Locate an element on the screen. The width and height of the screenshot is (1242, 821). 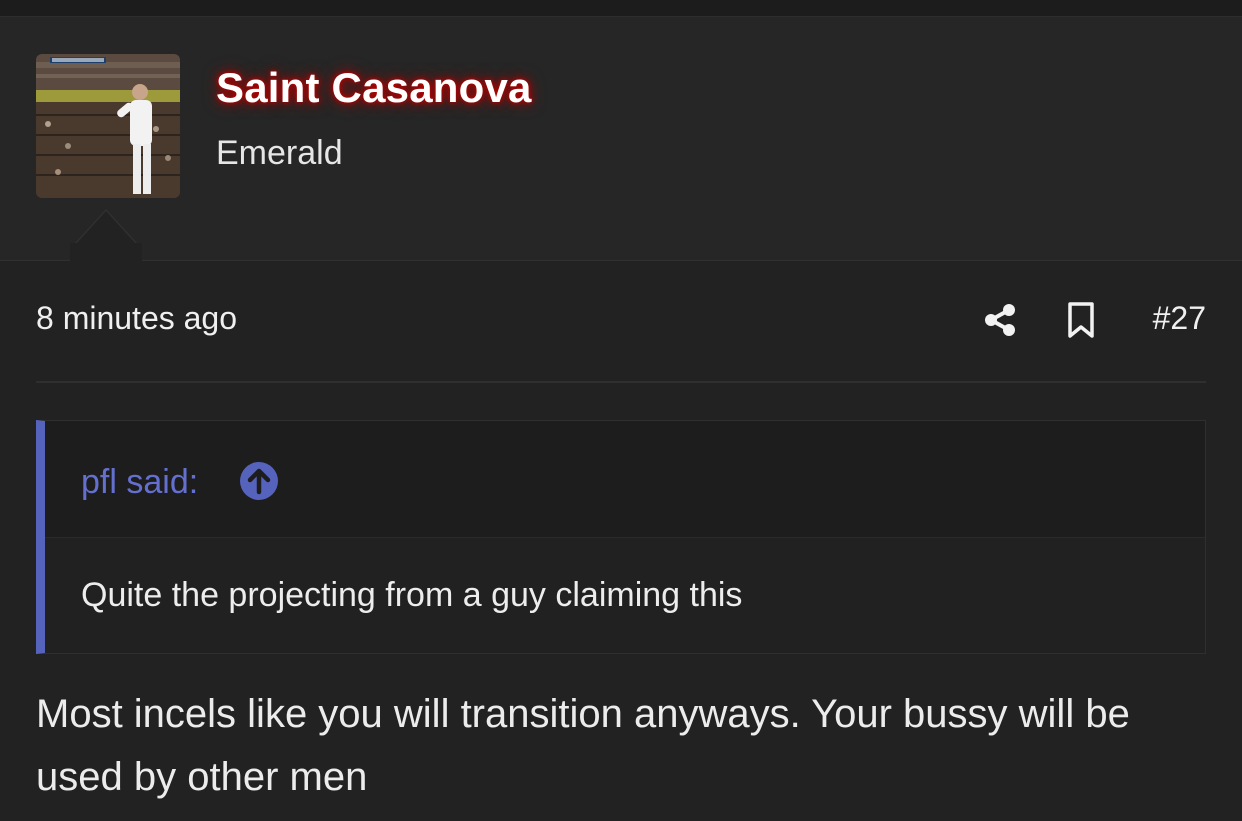
header-caret-fill is located at coordinates (106, 252).